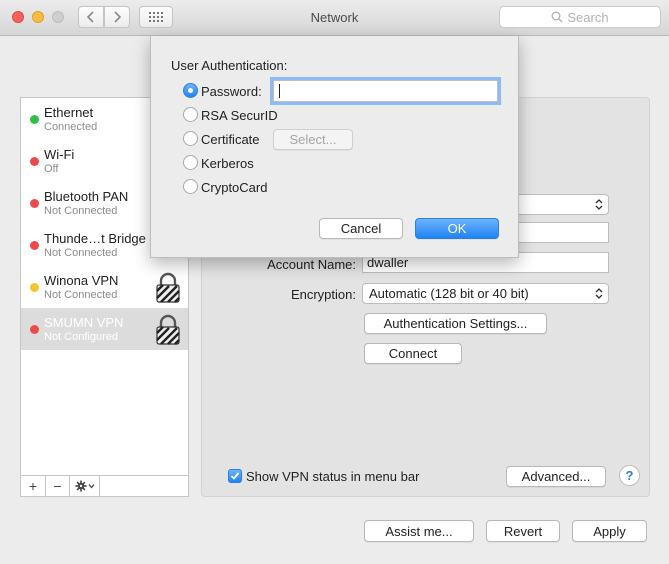  Describe the element at coordinates (323, 294) in the screenshot. I see `encryption-label: Encryption:` at that location.